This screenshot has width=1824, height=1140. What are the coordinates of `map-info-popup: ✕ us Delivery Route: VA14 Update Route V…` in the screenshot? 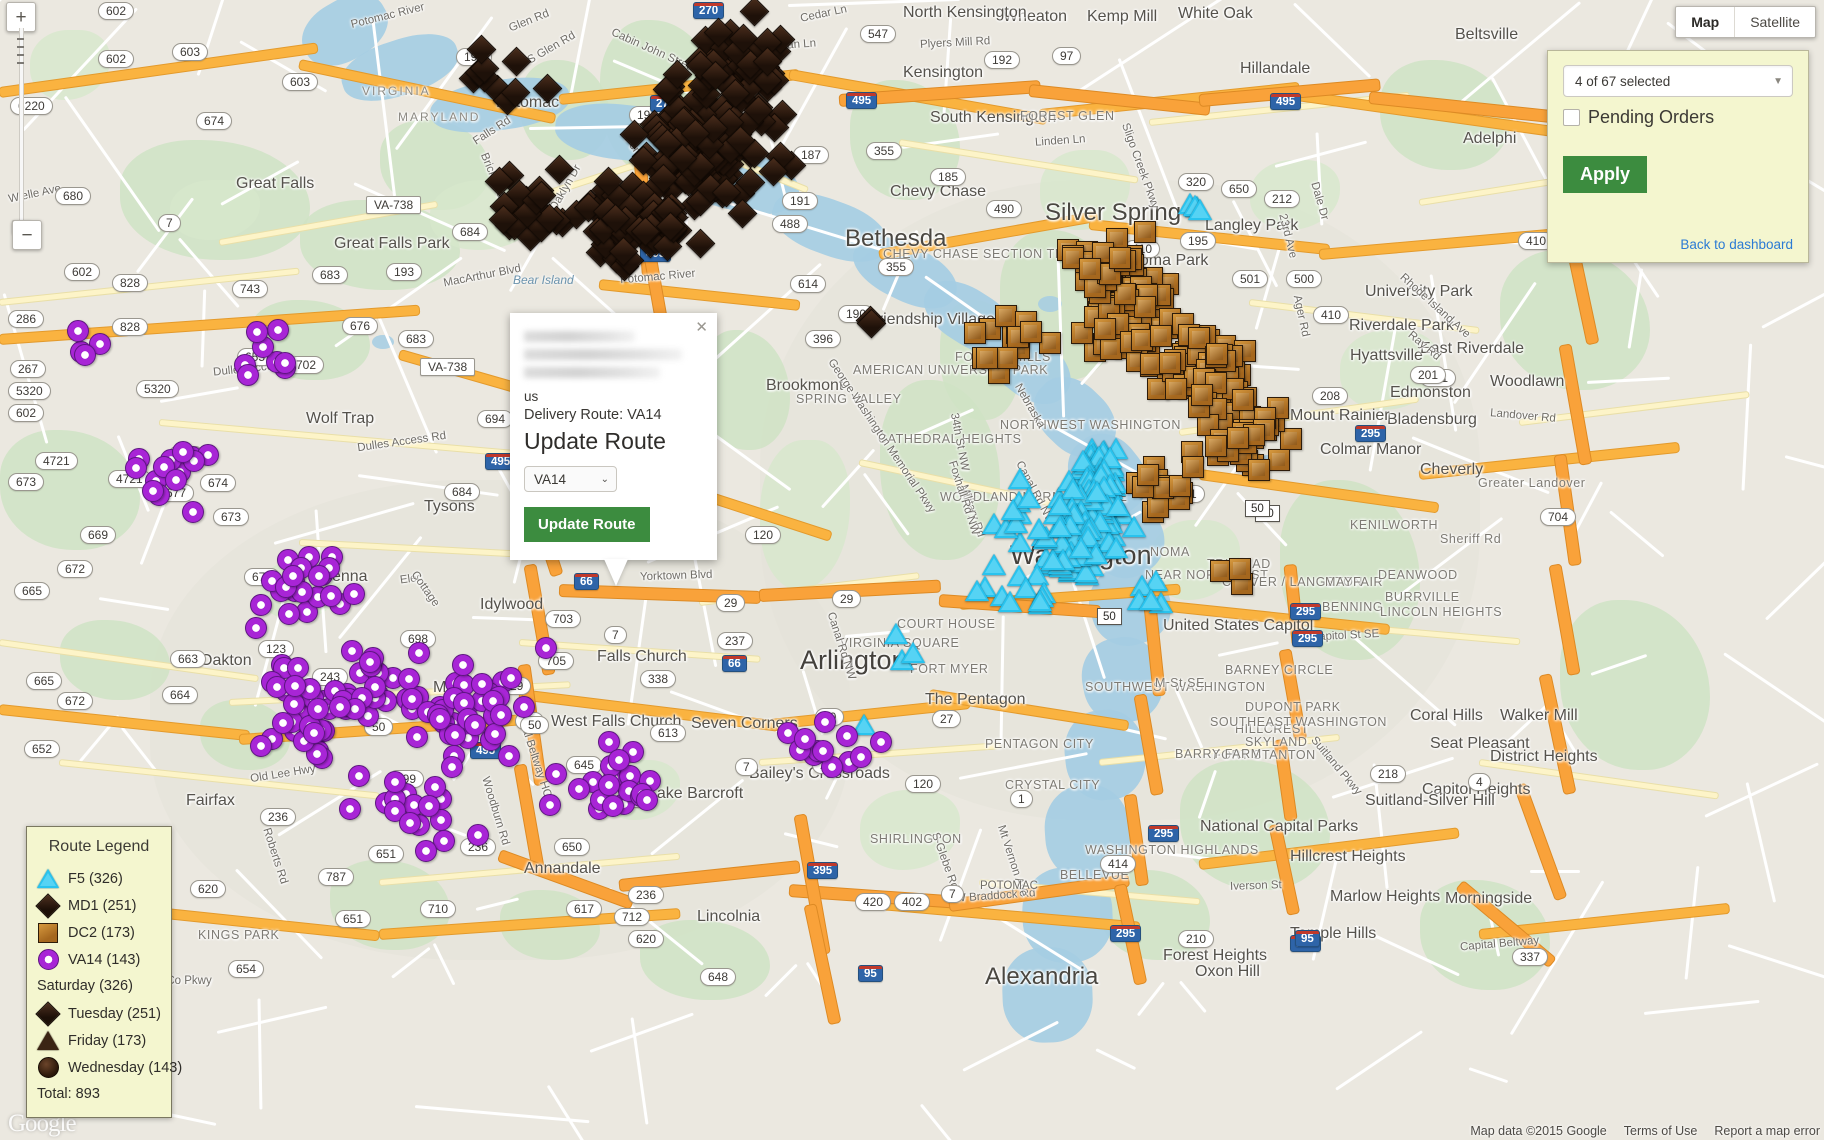 It's located at (613, 436).